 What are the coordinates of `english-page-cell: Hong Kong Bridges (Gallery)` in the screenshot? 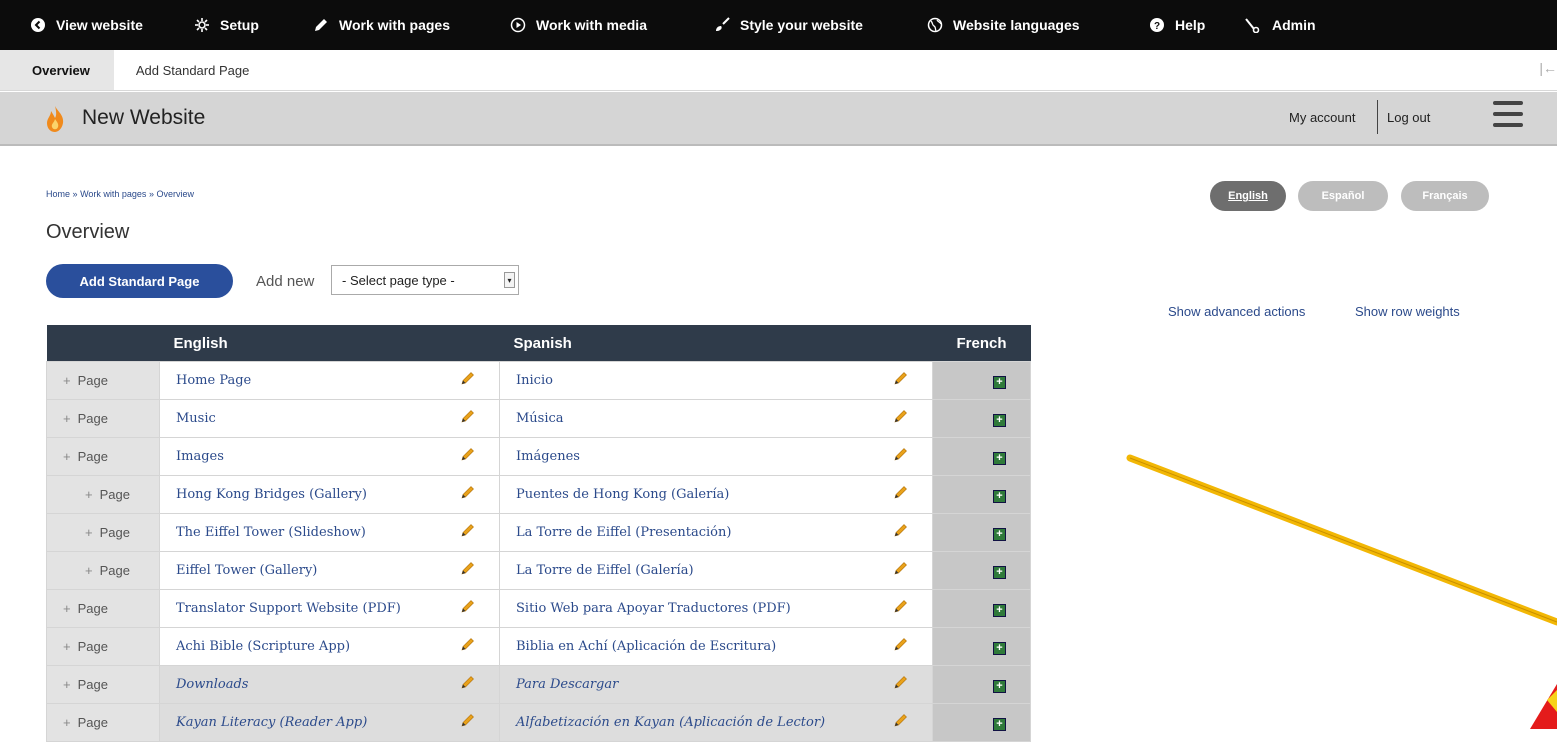 It's located at (329, 494).